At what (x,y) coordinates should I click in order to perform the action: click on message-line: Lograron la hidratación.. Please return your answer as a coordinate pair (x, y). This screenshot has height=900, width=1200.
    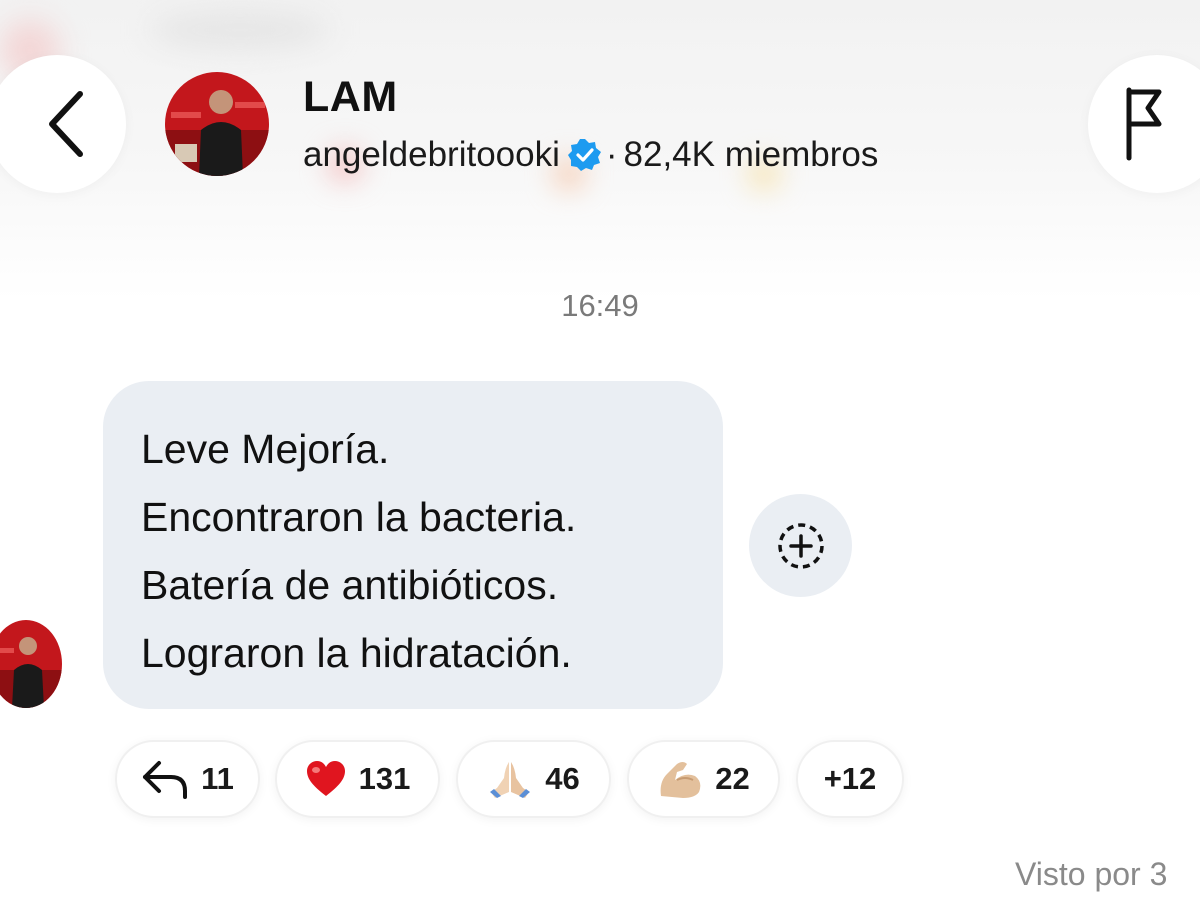
    Looking at the image, I should click on (356, 653).